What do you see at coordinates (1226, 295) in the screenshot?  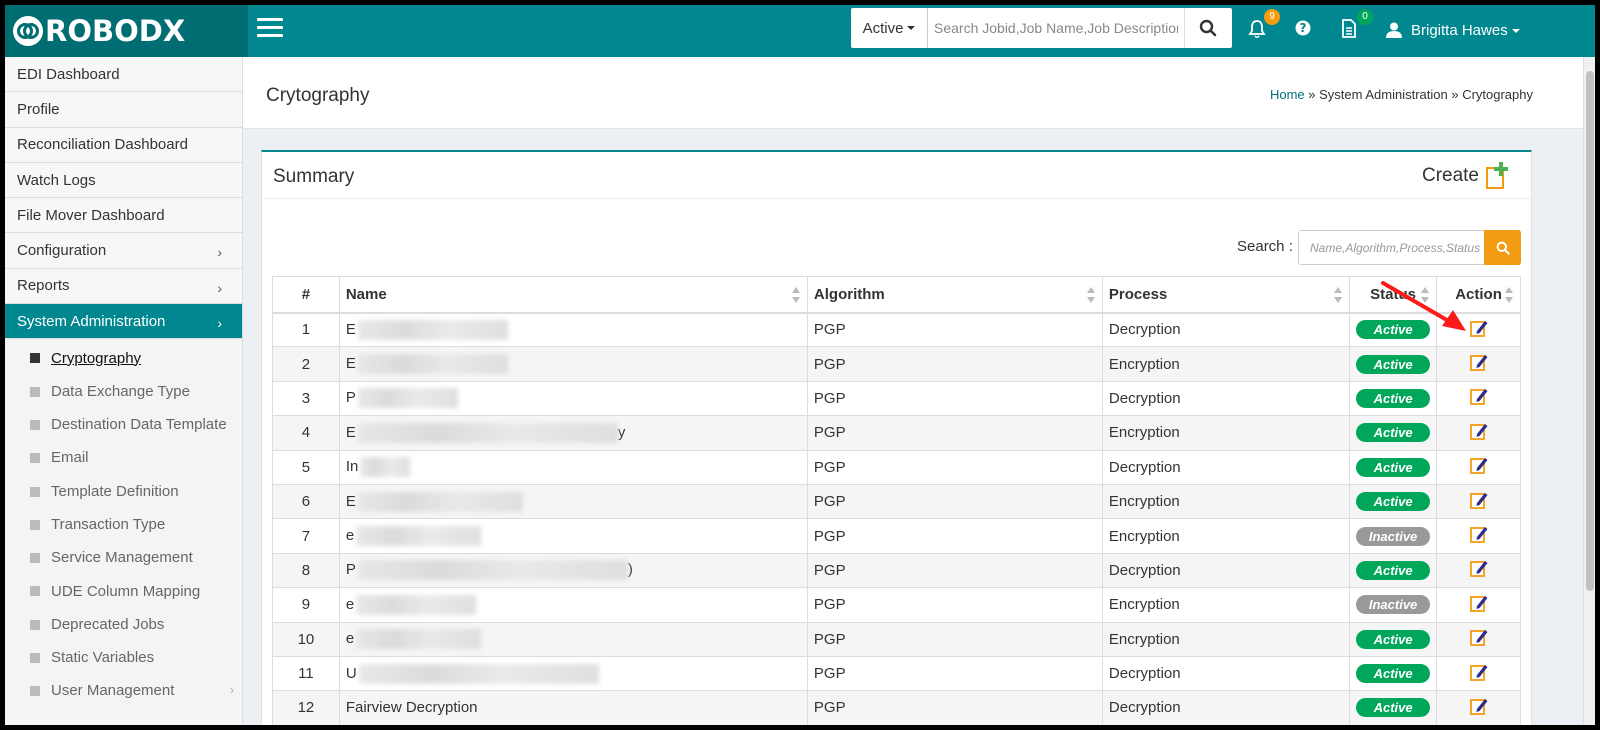 I see `column-header-process: Process` at bounding box center [1226, 295].